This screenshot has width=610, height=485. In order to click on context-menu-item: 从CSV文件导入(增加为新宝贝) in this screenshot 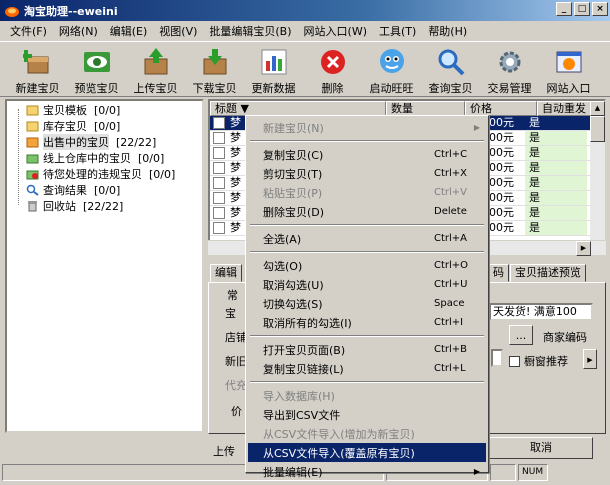, I will do `click(367, 433)`.